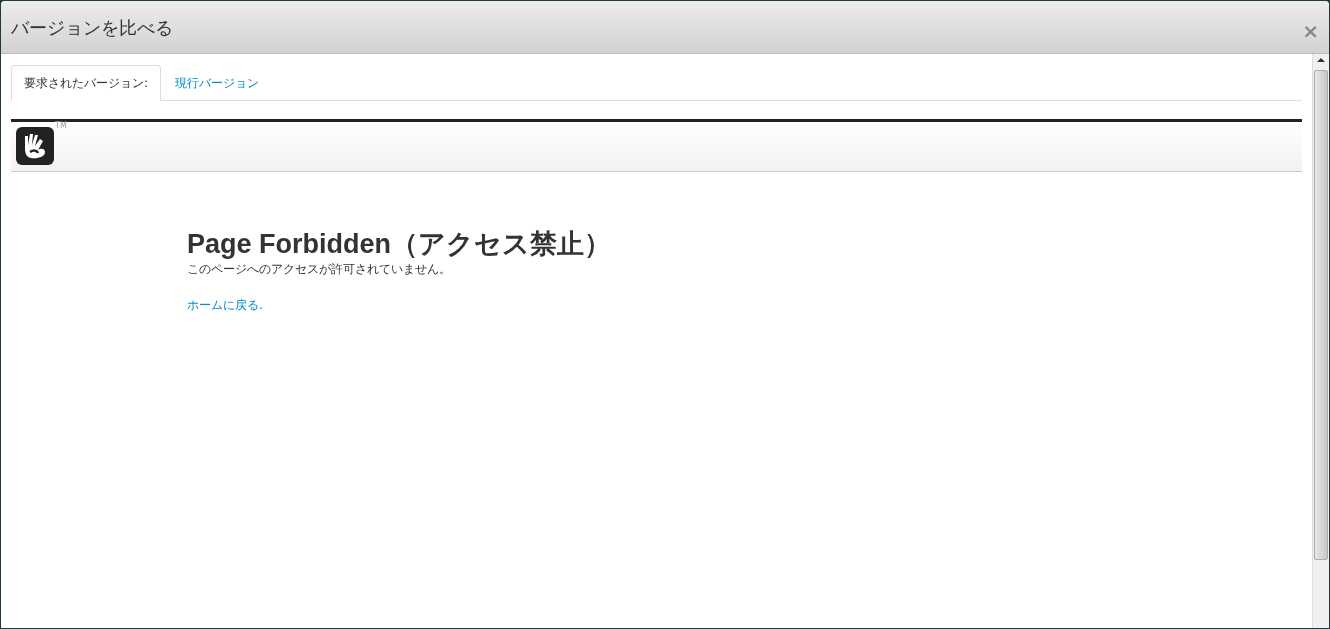 This screenshot has height=629, width=1330. I want to click on dialog-title: バージョンを比べる, so click(92, 27).